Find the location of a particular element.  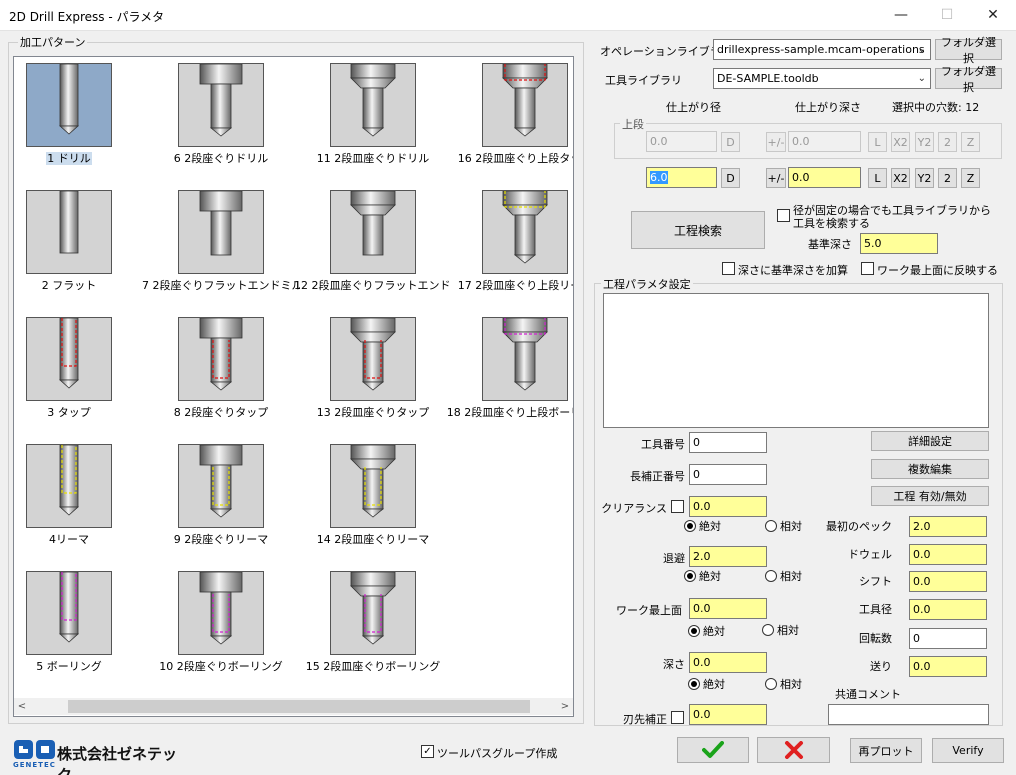

tip-comp-input: 0.0 is located at coordinates (728, 714).